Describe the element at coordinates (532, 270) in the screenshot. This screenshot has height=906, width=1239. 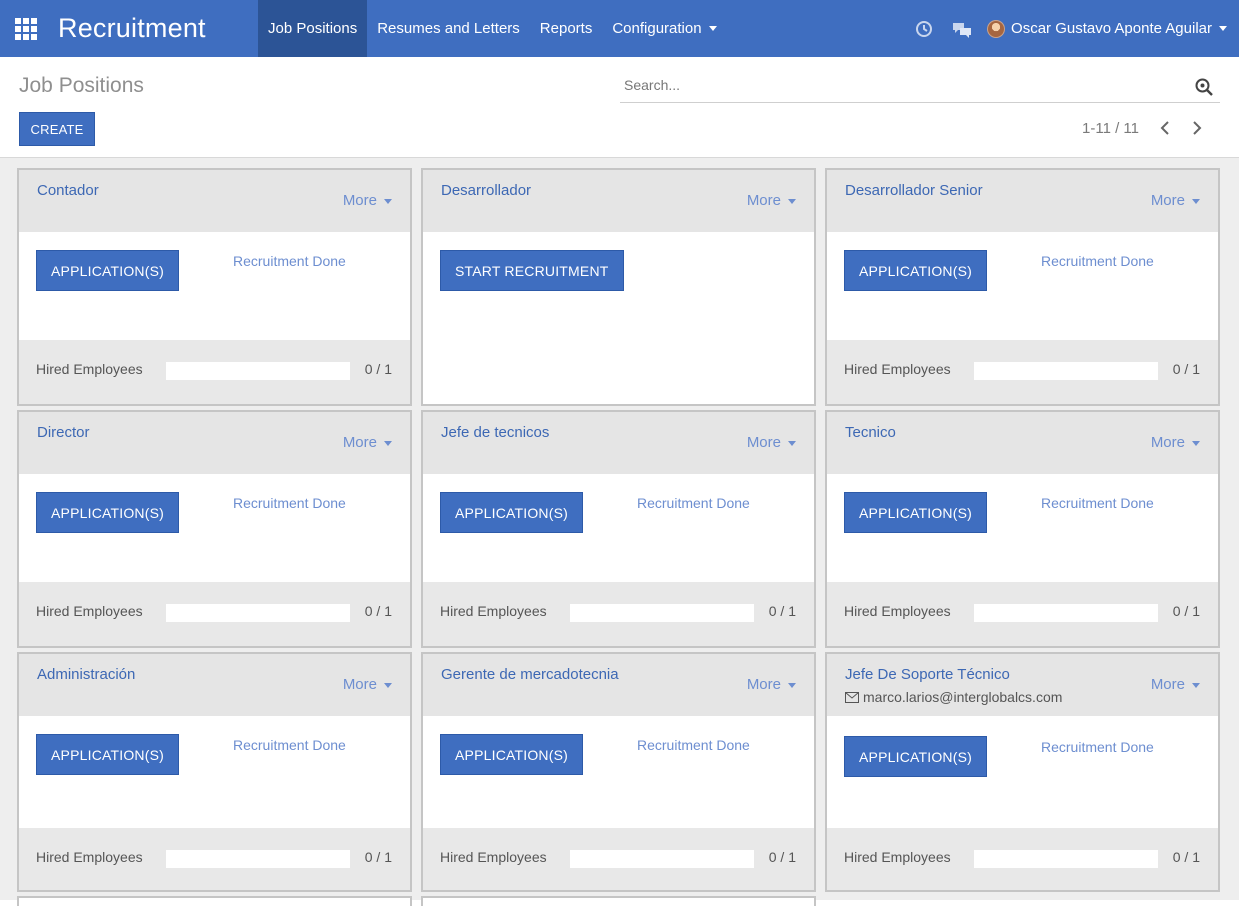
I see `start-recruitment-button: START RECRUITMENT` at that location.